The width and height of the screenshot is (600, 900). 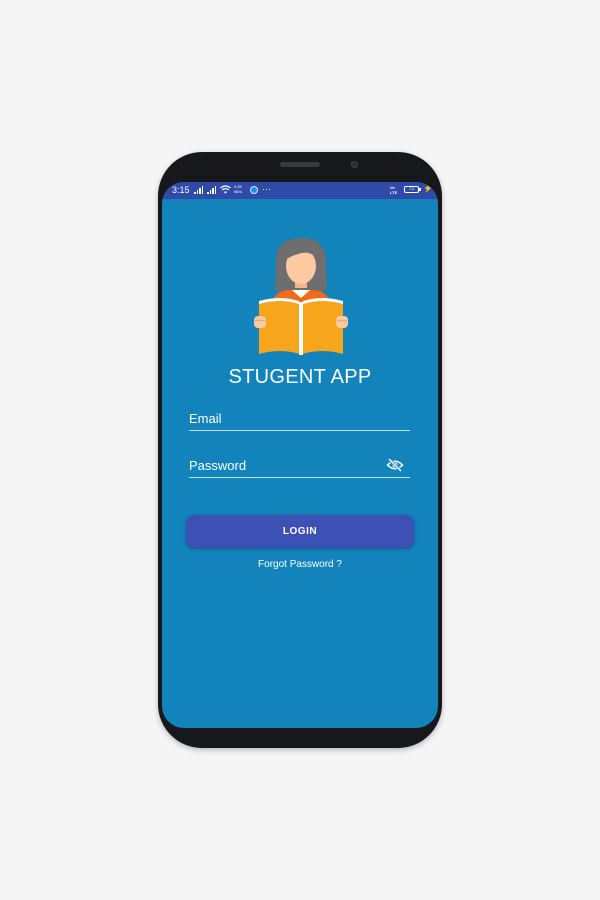 What do you see at coordinates (300, 377) in the screenshot?
I see `app-title: STUGENT APP` at bounding box center [300, 377].